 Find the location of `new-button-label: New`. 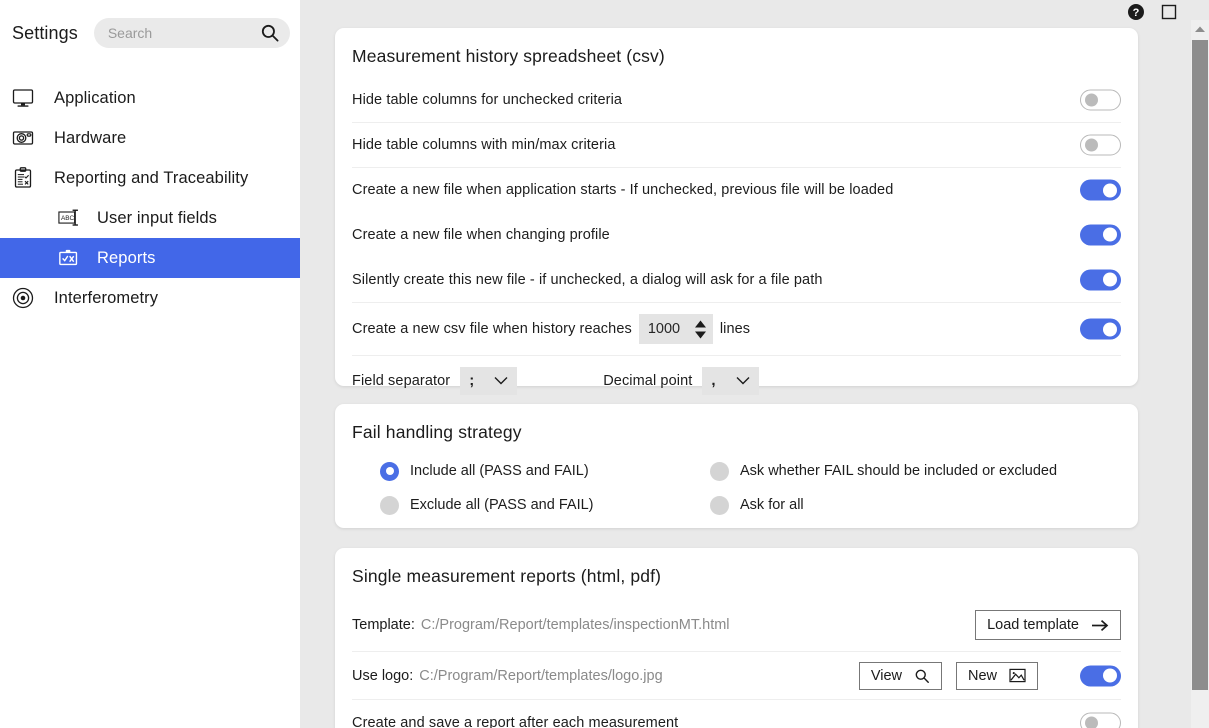

new-button-label: New is located at coordinates (982, 675).